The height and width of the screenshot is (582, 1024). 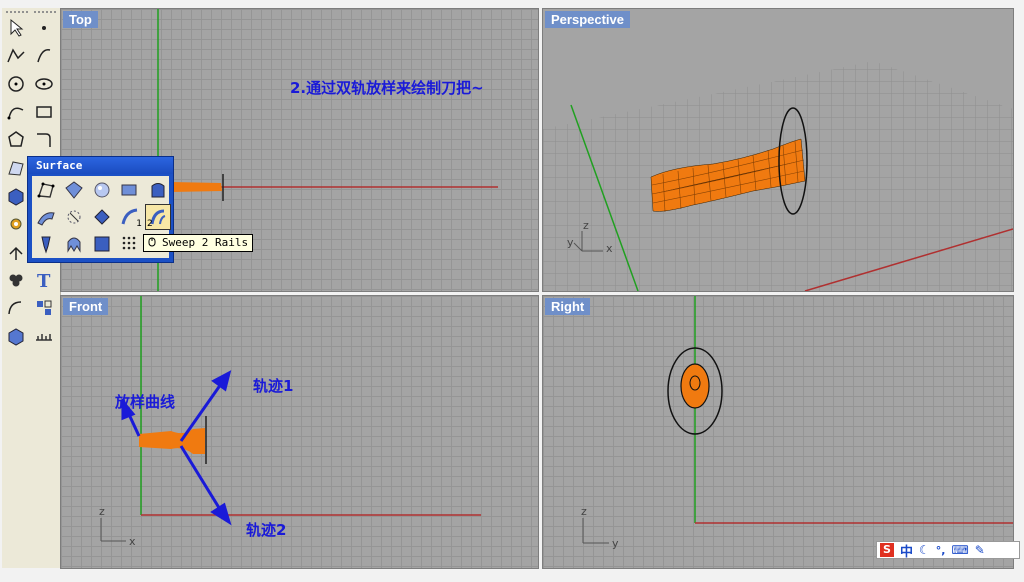 What do you see at coordinates (266, 530) in the screenshot?
I see `annotation-rail-2: 轨迹2` at bounding box center [266, 530].